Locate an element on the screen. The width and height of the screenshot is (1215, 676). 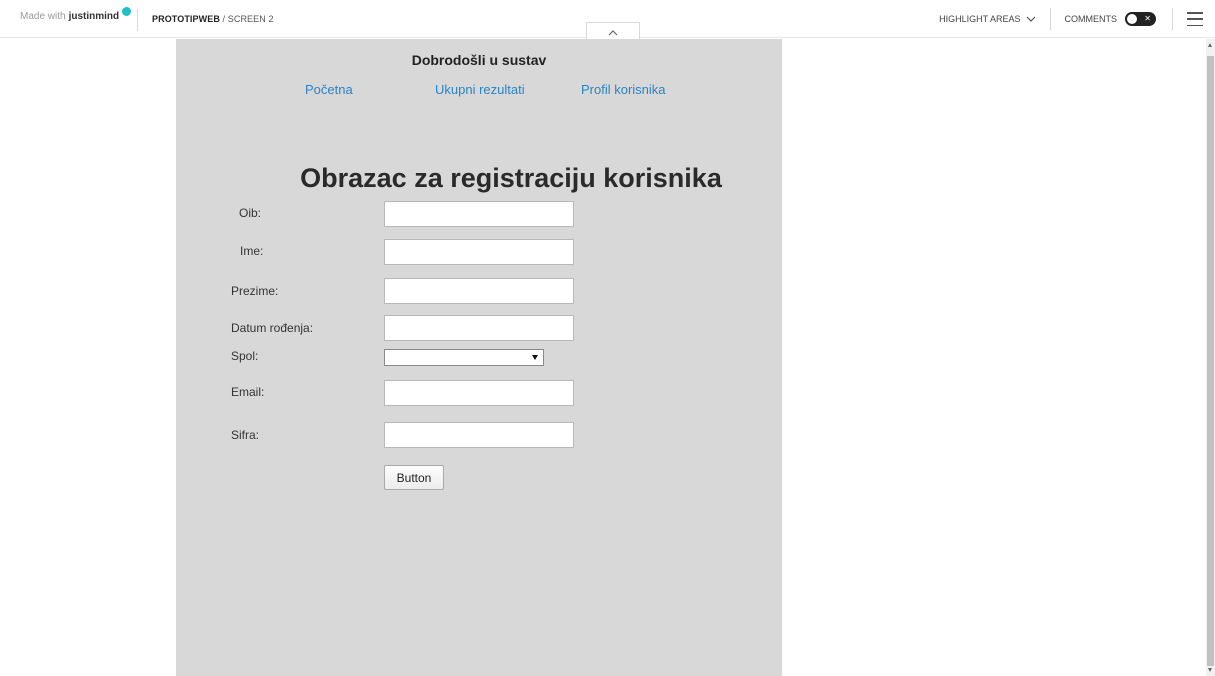
spol-select is located at coordinates (464, 357).